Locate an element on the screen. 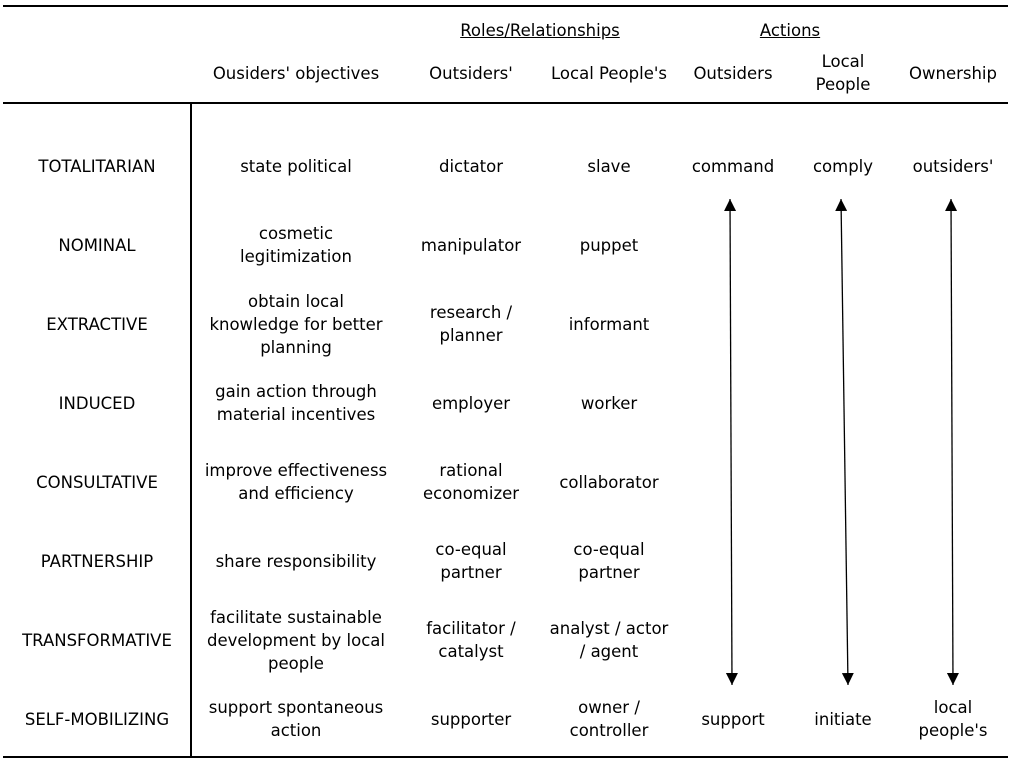  outsiders-action-arrow is located at coordinates (731, 442).